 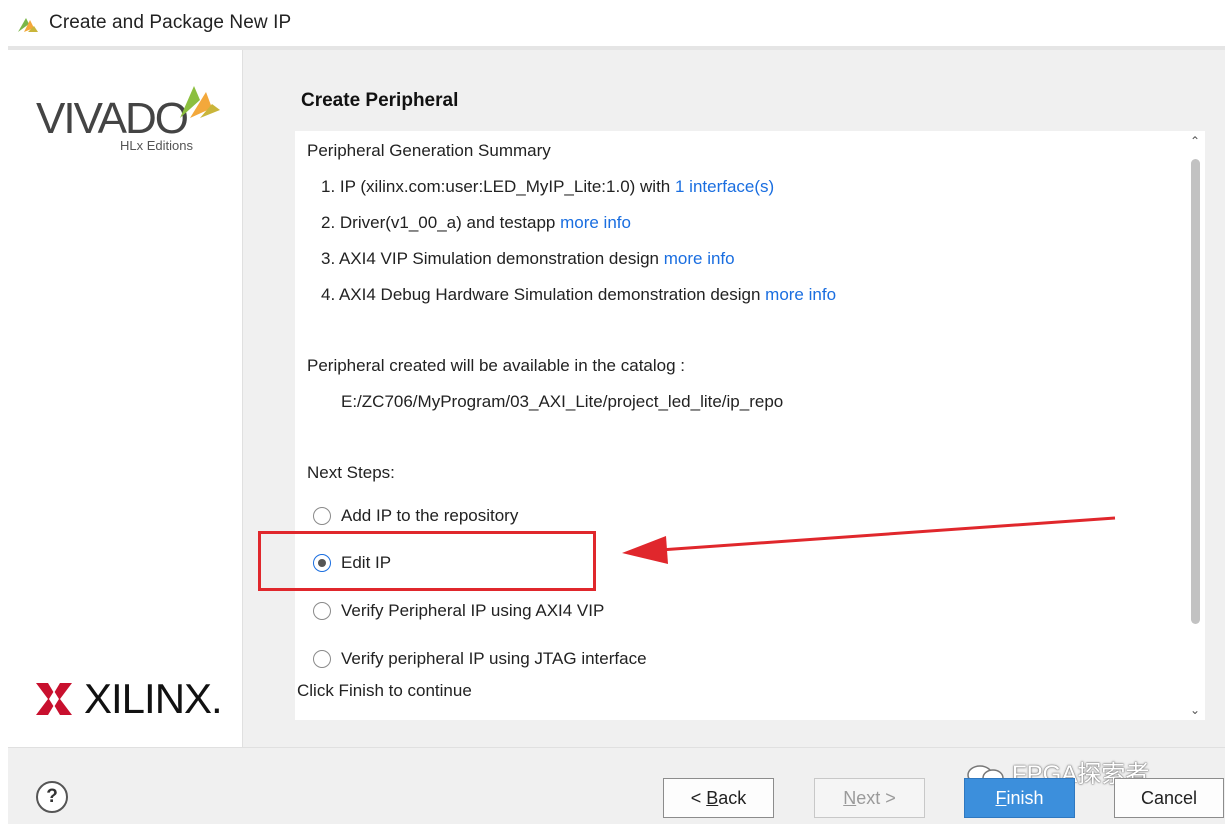 What do you see at coordinates (1195, 710) in the screenshot?
I see `scroll-down-icon: ⌄` at bounding box center [1195, 710].